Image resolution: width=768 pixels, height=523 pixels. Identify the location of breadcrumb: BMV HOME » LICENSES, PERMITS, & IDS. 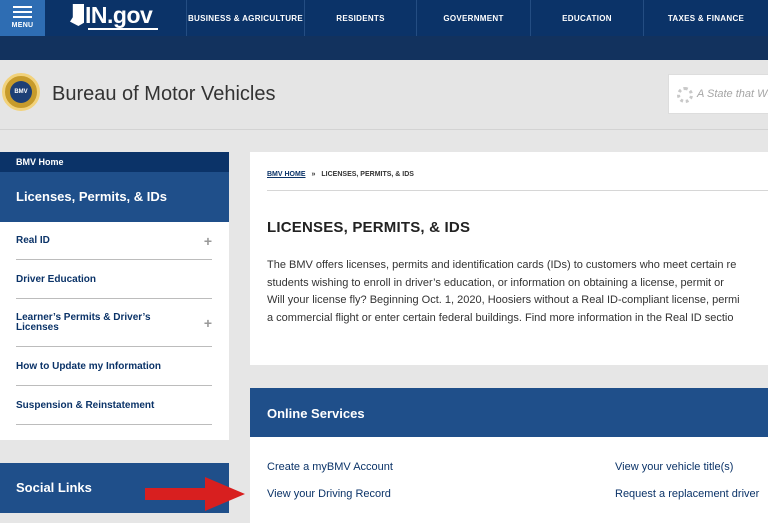
(340, 174).